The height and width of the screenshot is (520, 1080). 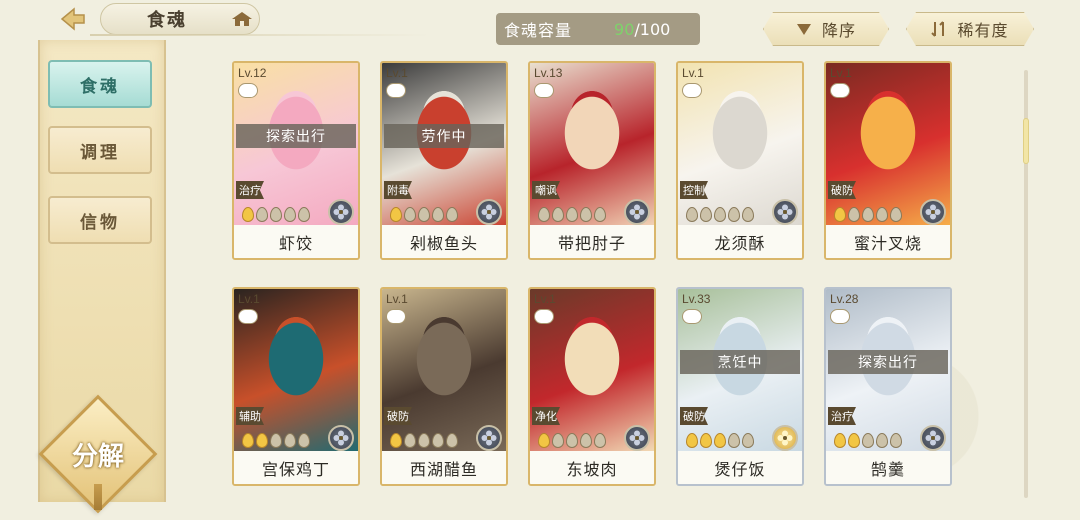 I want to click on food-soul-card: Lv.13 嘲讽 带把肘子, so click(x=592, y=160).